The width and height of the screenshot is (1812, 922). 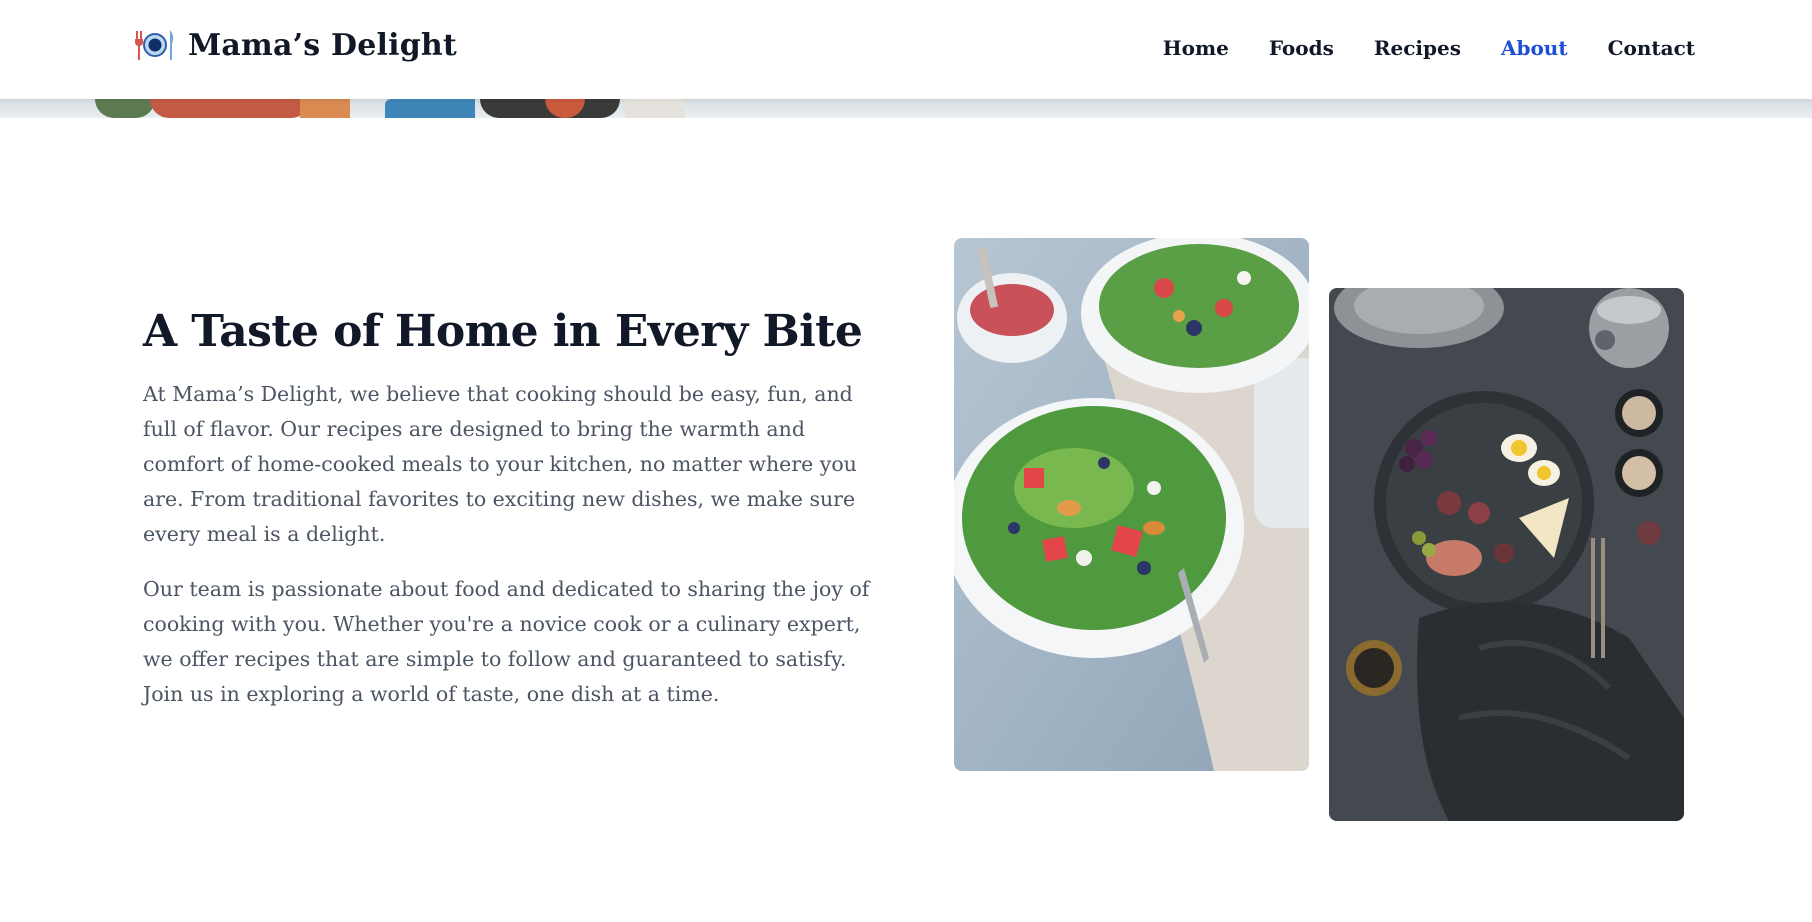 I want to click on brand-name: Mama’s Delight, so click(x=322, y=45).